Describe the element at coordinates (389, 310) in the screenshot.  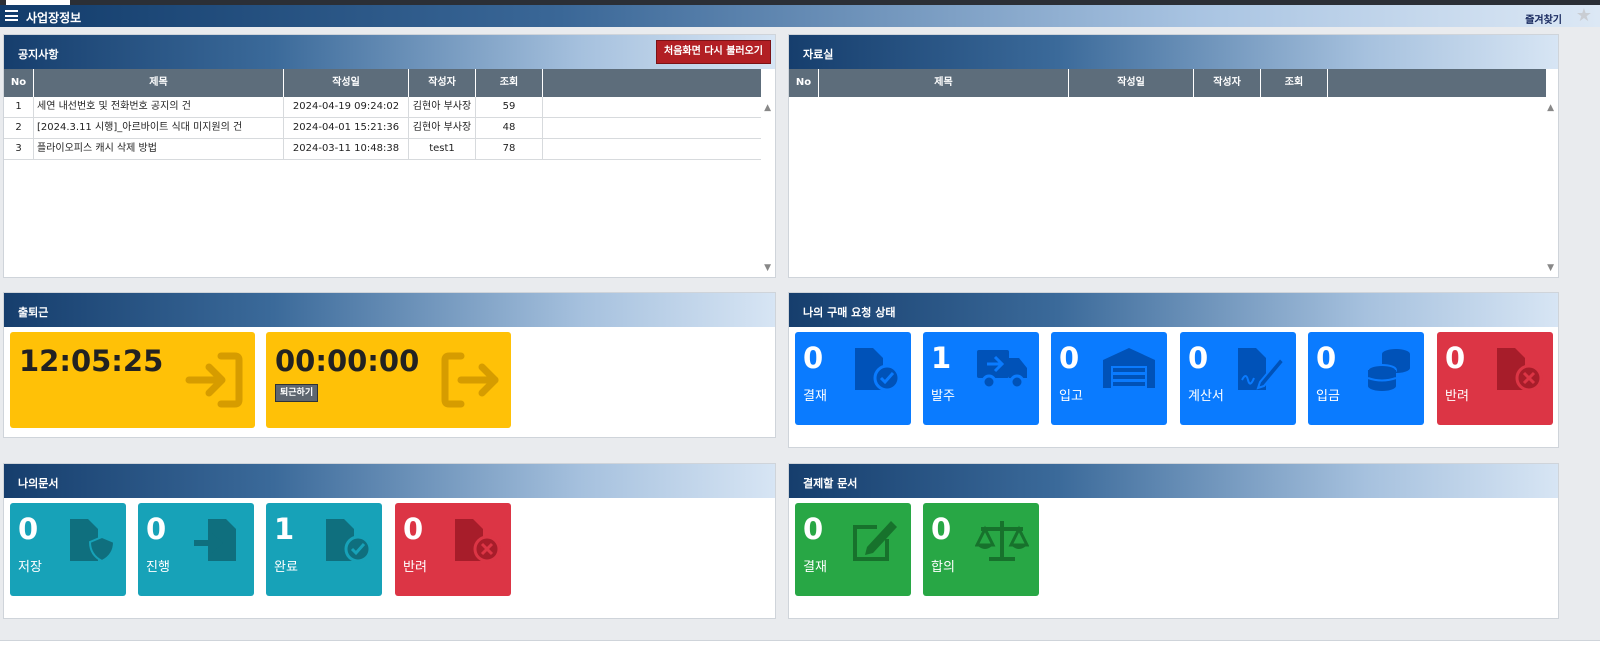
I see `attendance-panel-header: 출퇴근` at that location.